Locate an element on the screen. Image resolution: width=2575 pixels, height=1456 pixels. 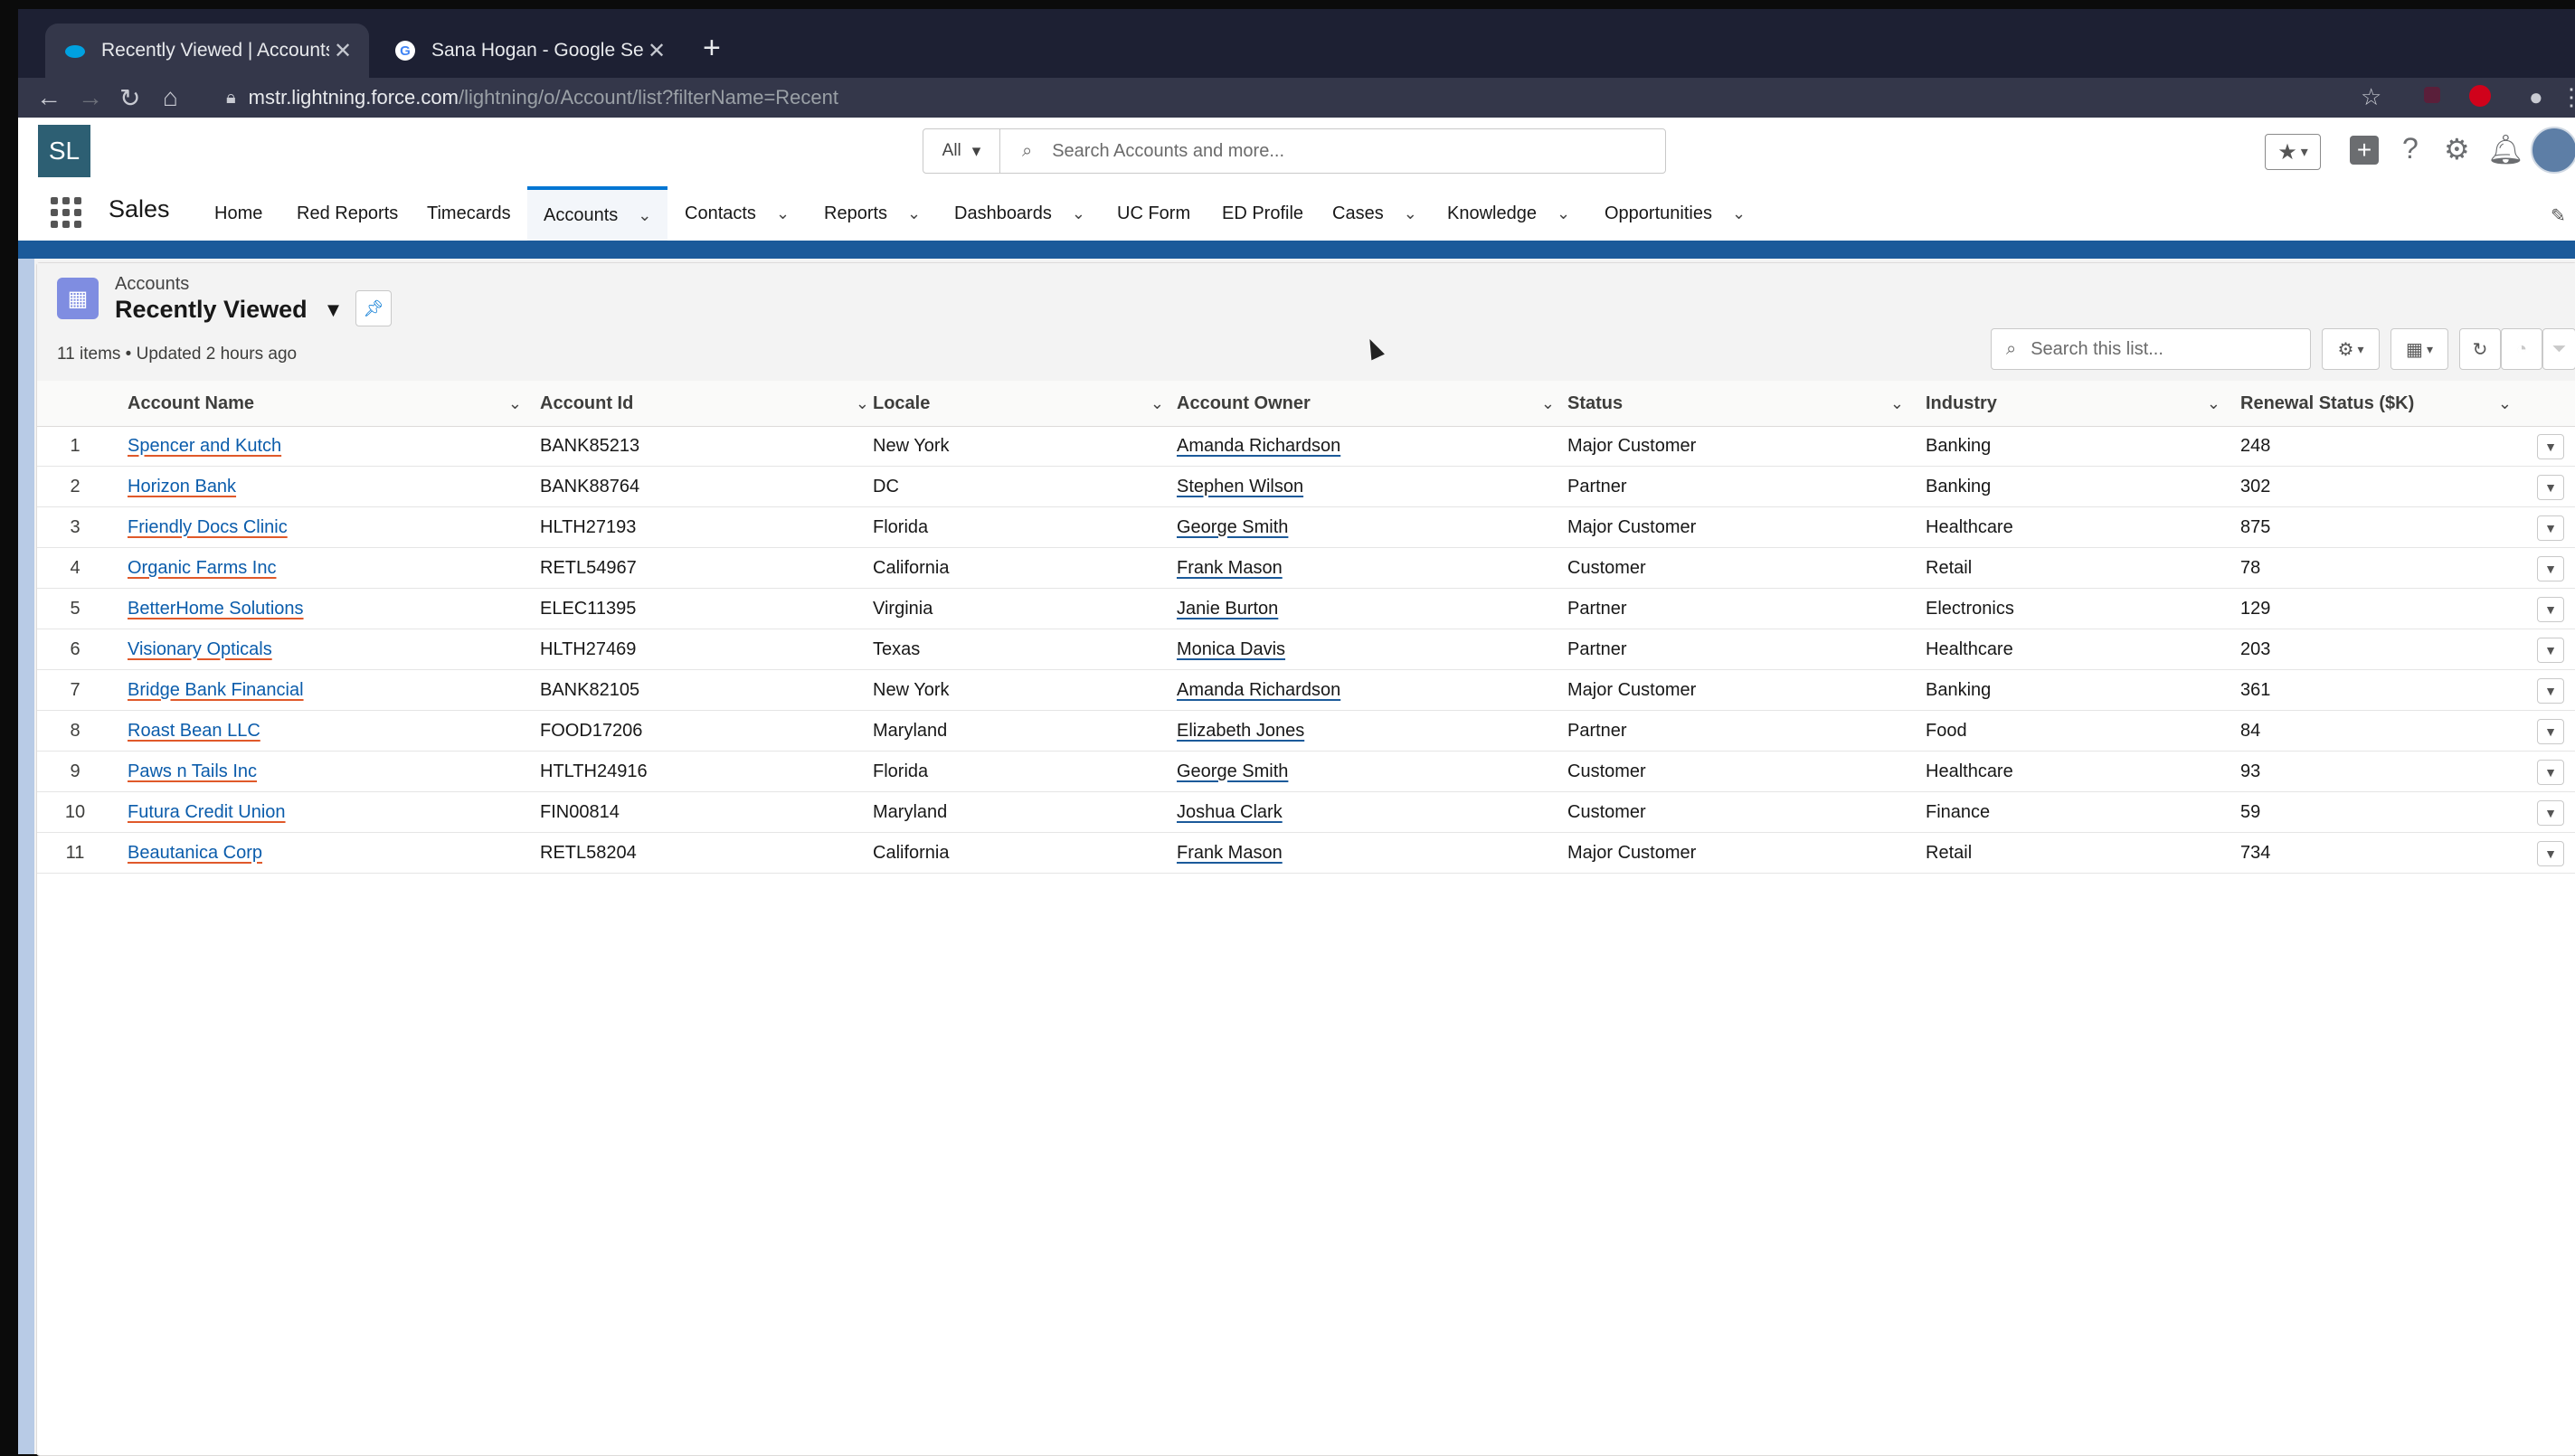
column-header-account-name: Account Name ⌄ is located at coordinates (325, 403).